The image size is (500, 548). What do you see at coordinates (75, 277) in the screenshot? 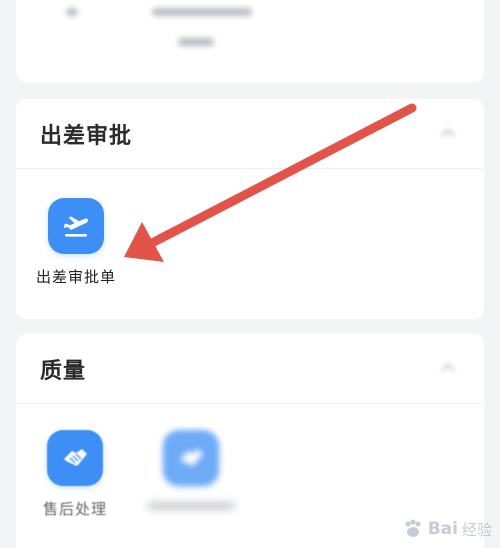
I see `app-label: 出差审批单` at bounding box center [75, 277].